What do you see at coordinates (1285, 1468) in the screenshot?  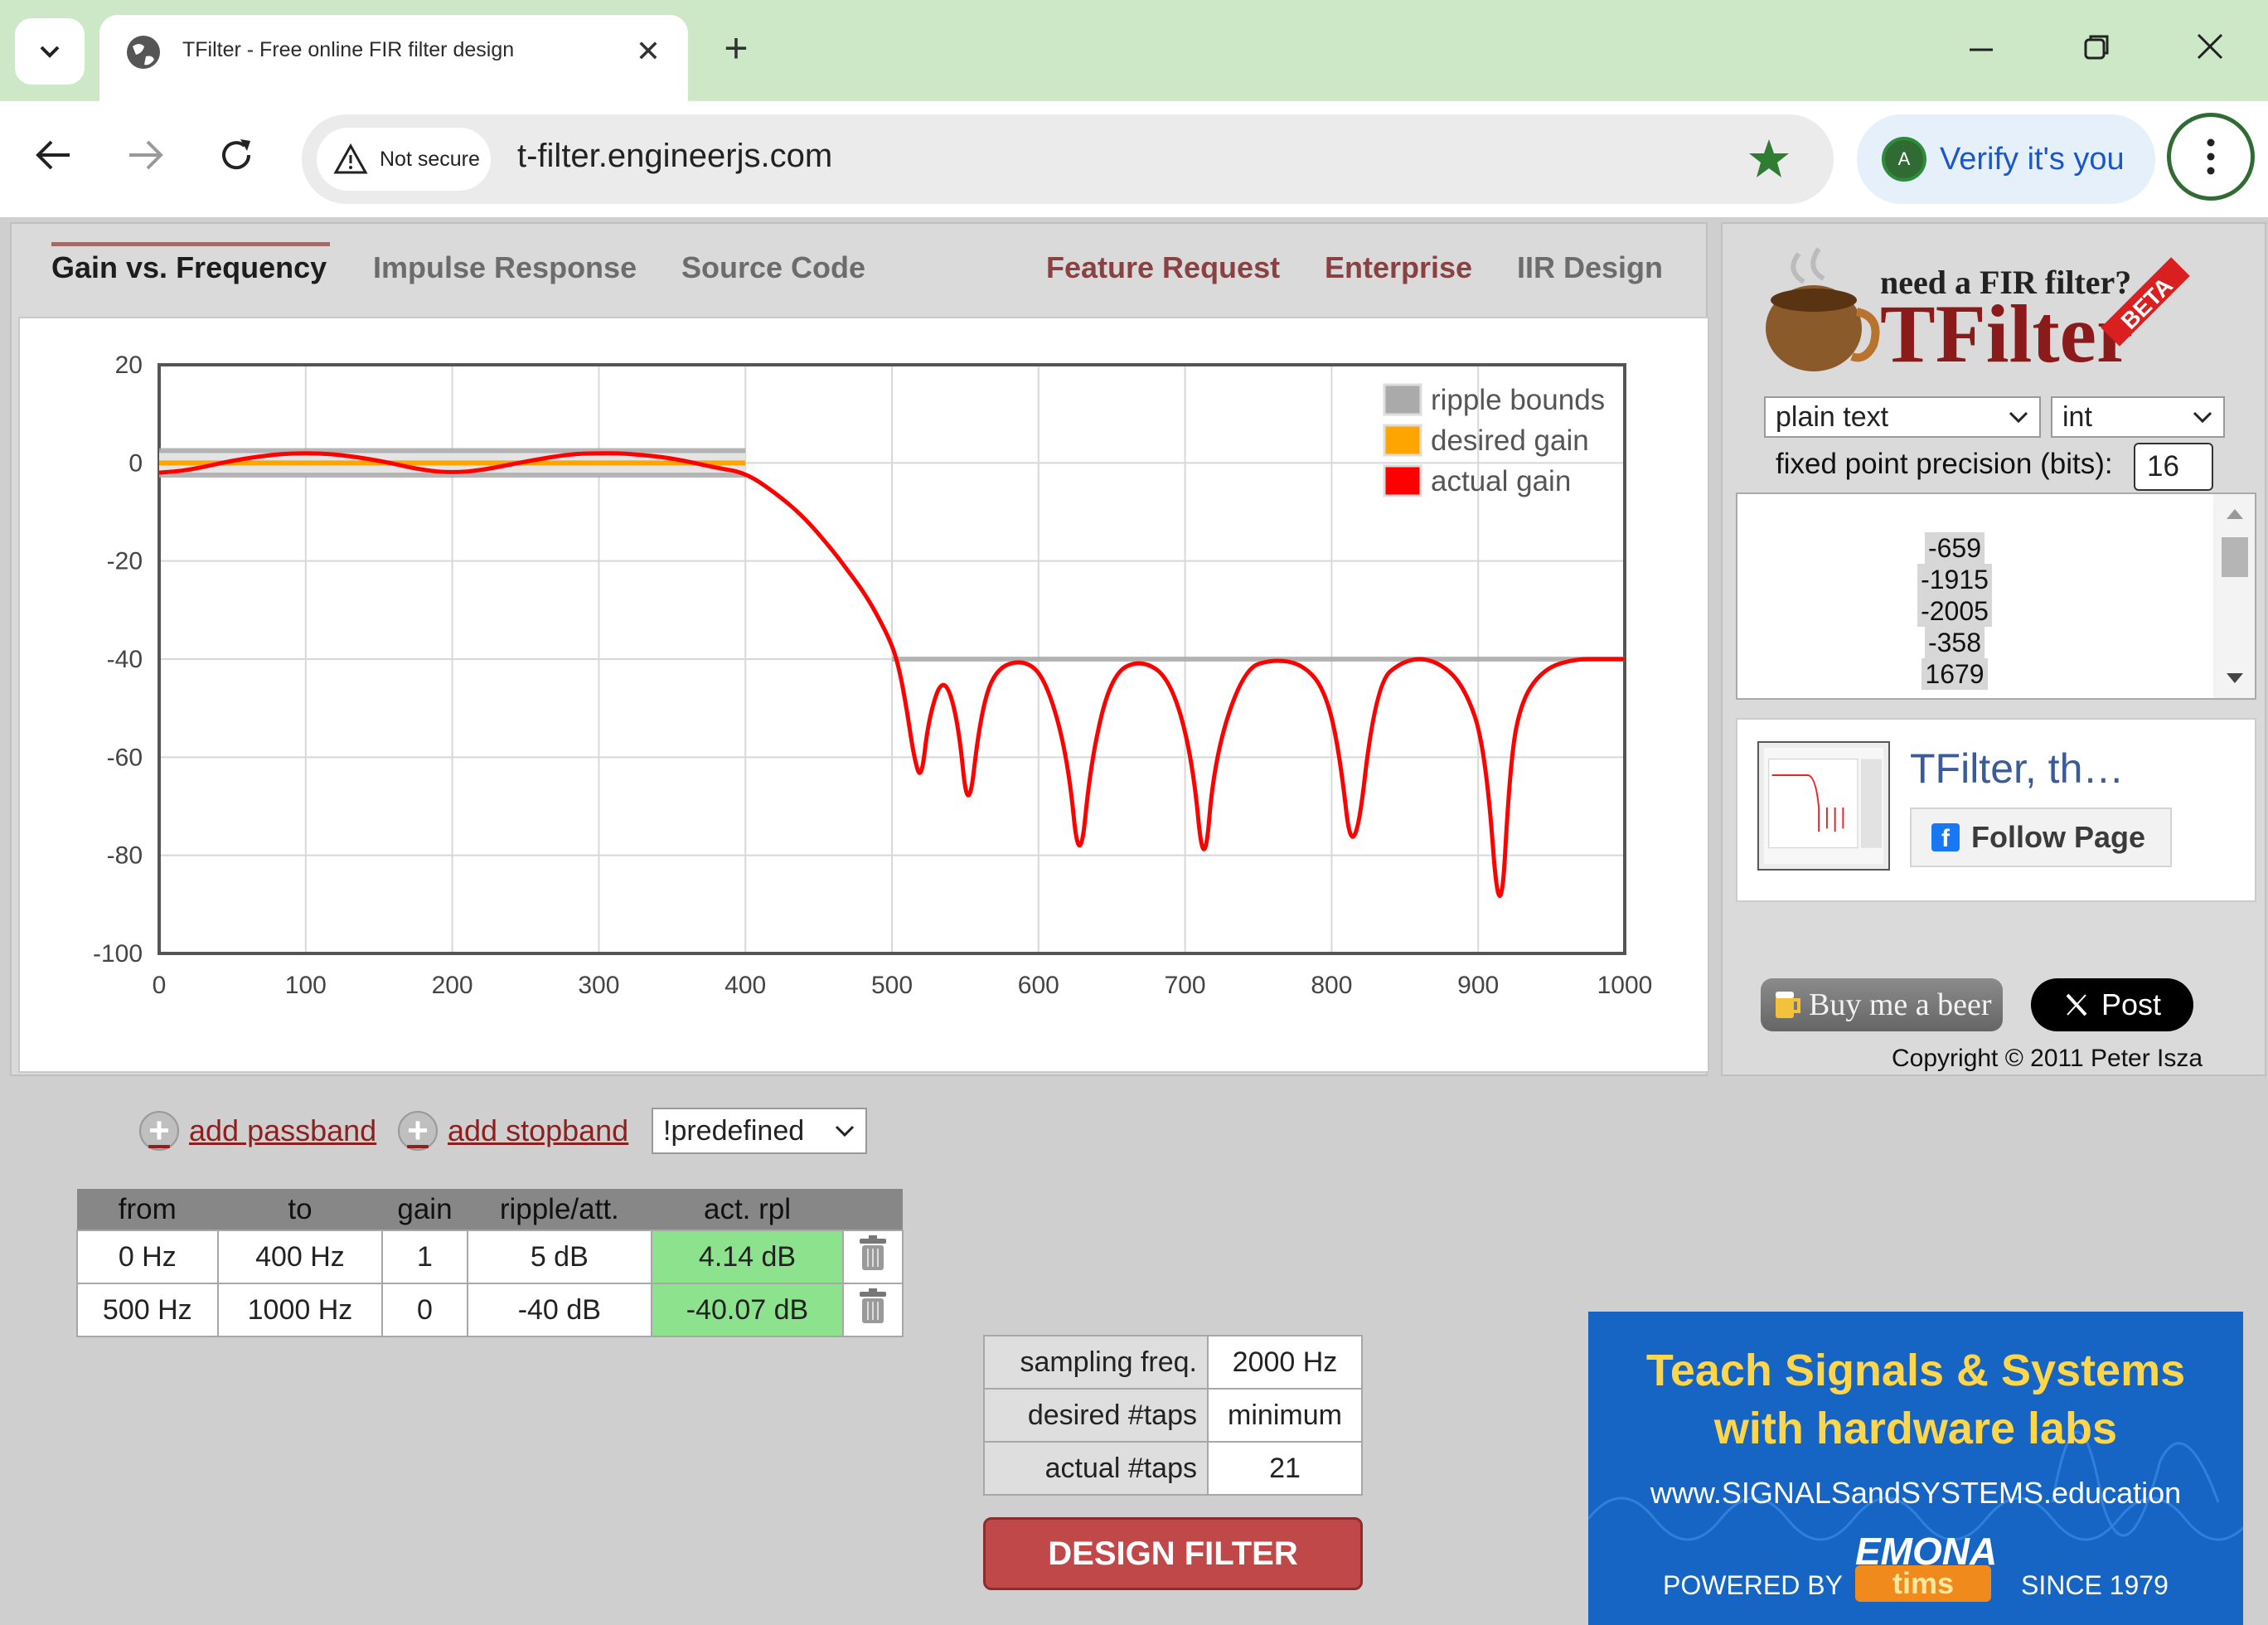 I see `actual-taps-value: 21` at bounding box center [1285, 1468].